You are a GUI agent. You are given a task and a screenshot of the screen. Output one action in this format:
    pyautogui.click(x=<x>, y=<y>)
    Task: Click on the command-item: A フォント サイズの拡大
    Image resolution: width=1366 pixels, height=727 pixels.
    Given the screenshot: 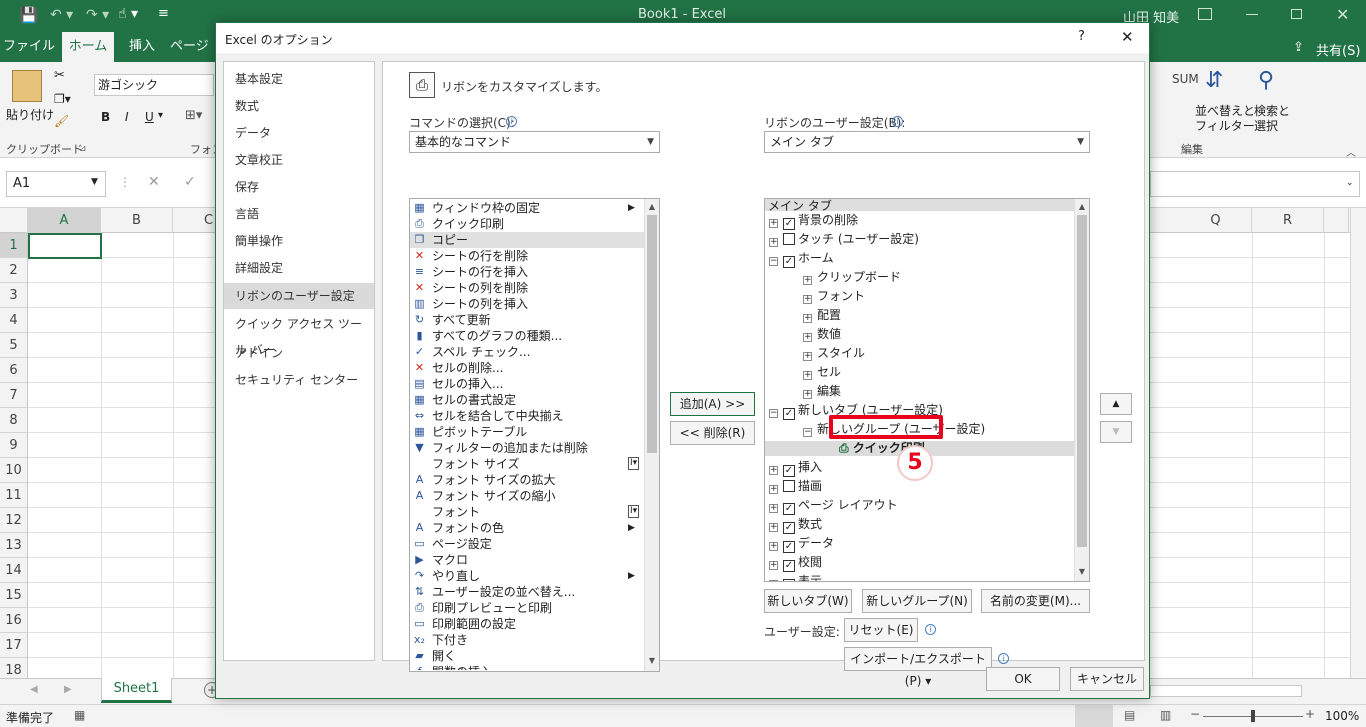 What is the action you would take?
    pyautogui.click(x=527, y=480)
    